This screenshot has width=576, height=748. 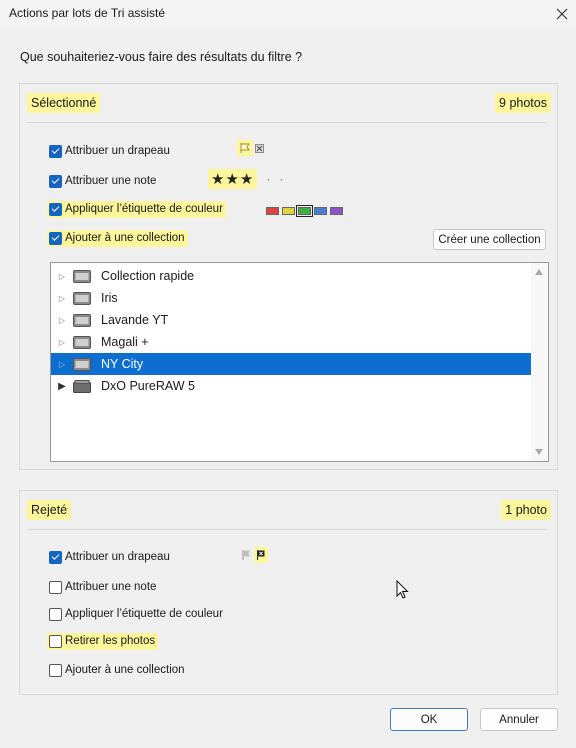 What do you see at coordinates (49, 510) in the screenshot?
I see `rejected-section-title: Rejeté` at bounding box center [49, 510].